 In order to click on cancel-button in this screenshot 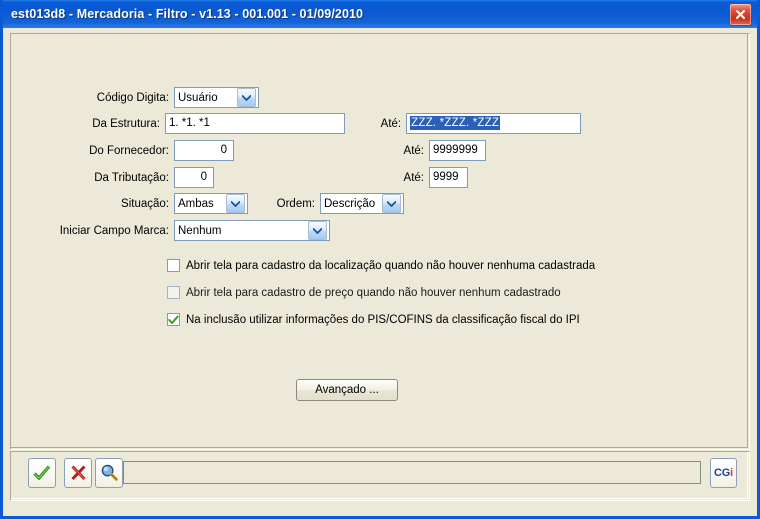, I will do `click(78, 473)`.